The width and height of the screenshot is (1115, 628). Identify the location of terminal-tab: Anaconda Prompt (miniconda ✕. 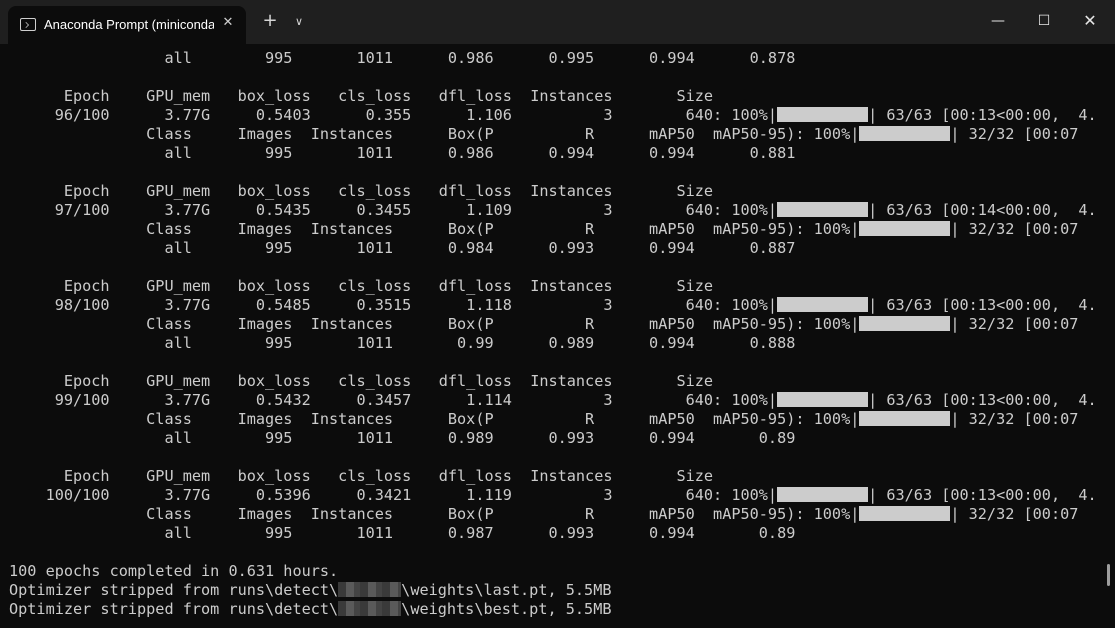
(127, 25).